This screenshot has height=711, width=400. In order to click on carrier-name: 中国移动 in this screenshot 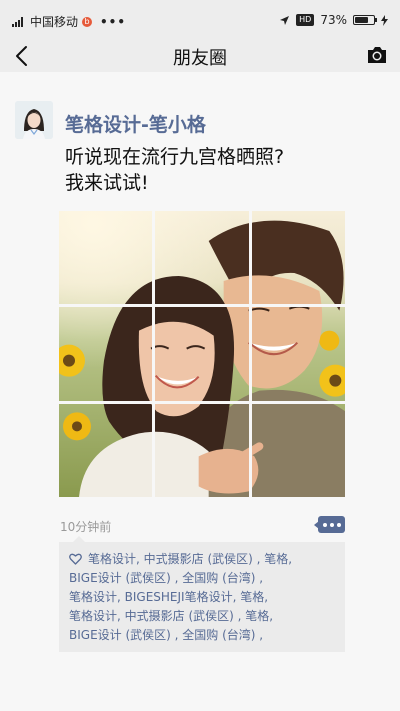, I will do `click(54, 22)`.